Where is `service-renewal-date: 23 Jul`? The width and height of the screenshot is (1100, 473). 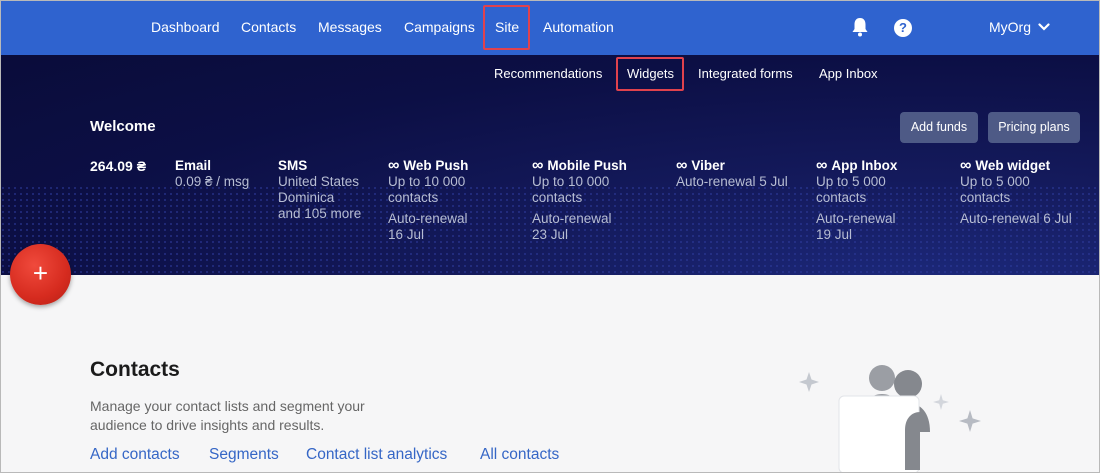 service-renewal-date: 23 Jul is located at coordinates (550, 234).